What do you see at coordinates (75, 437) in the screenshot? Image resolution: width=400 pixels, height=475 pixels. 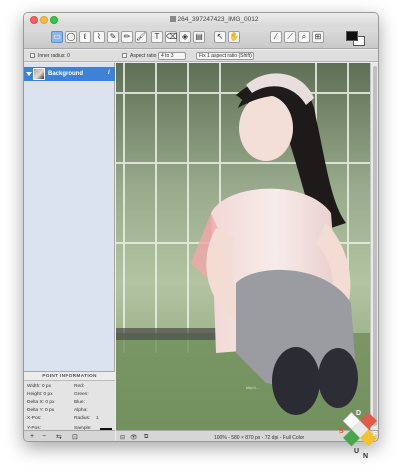 I see `layer-settings-button: ⊡` at bounding box center [75, 437].